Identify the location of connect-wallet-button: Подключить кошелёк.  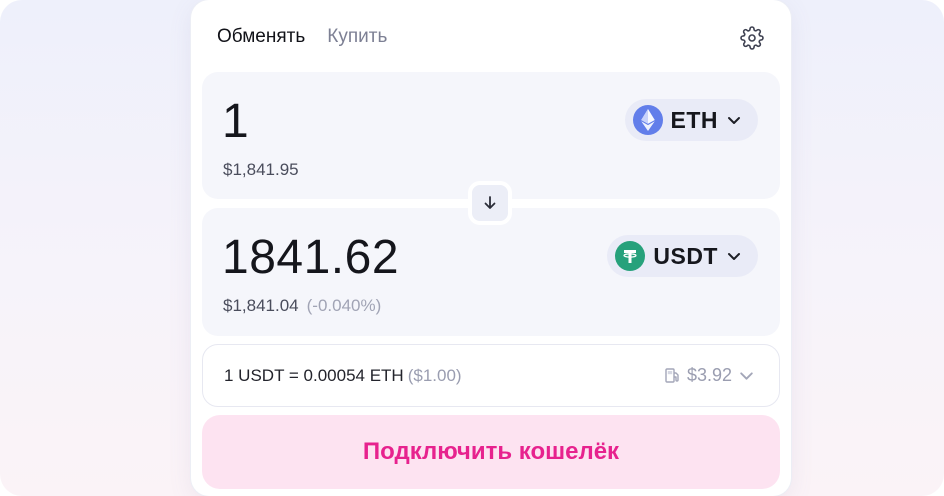
(491, 452).